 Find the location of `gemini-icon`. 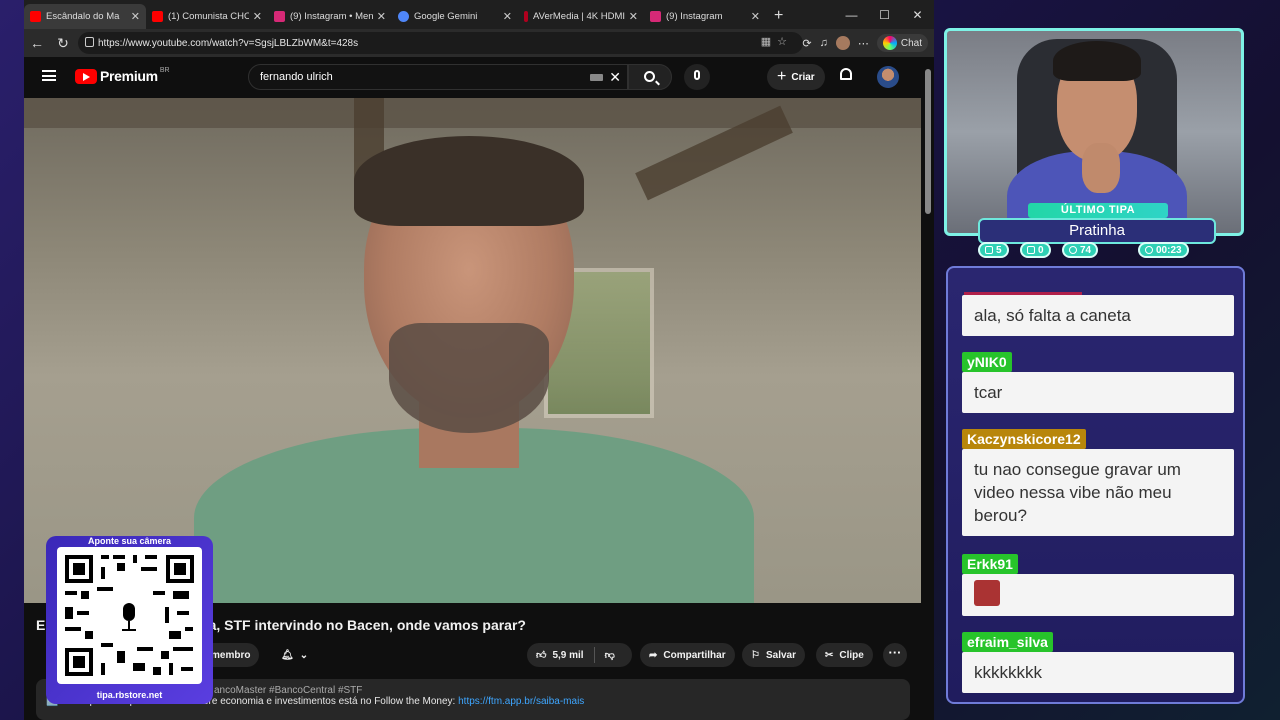

gemini-icon is located at coordinates (403, 16).